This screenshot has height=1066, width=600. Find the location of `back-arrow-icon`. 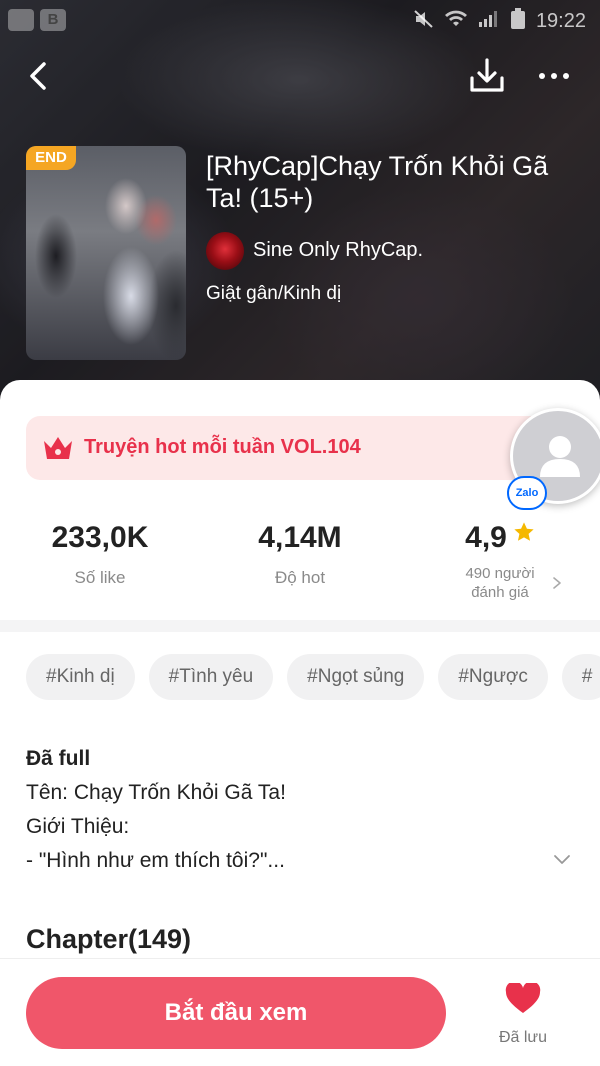

back-arrow-icon is located at coordinates (38, 76).